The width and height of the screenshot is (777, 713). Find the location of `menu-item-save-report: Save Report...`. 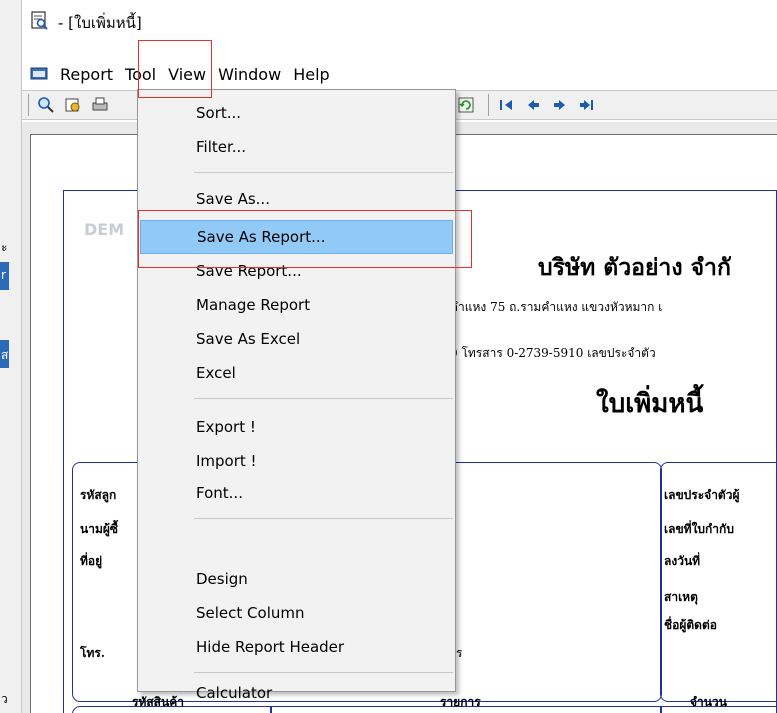

menu-item-save-report: Save Report... is located at coordinates (296, 271).